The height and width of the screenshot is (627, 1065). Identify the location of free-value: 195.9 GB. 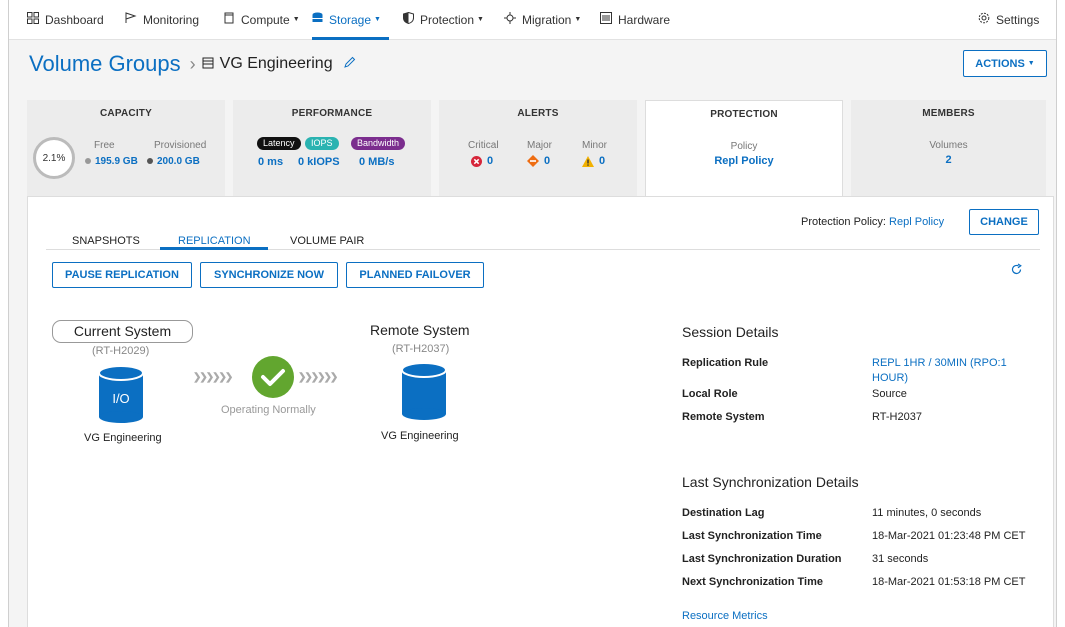
(116, 161).